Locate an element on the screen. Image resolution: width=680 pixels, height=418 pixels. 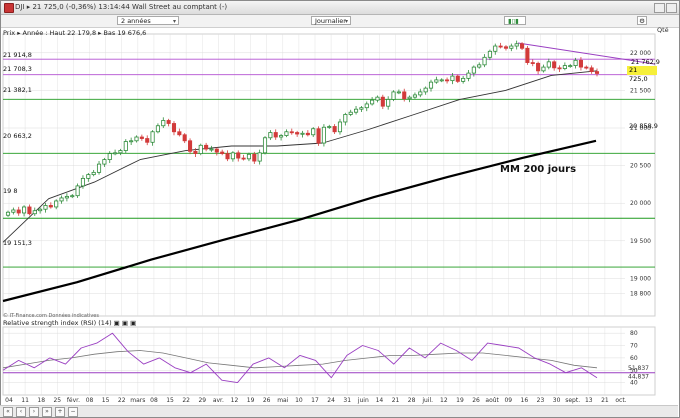
level-label: 19 151,3 is located at coordinates (17, 243).